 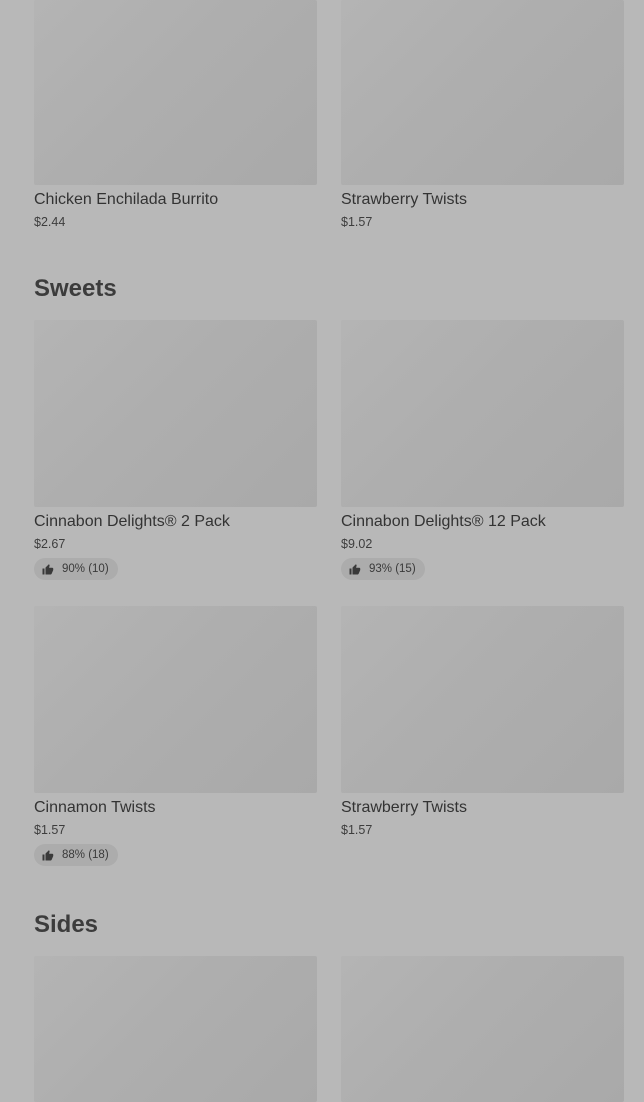 What do you see at coordinates (126, 199) in the screenshot?
I see `item-name: Chicken Enchilada Burrito` at bounding box center [126, 199].